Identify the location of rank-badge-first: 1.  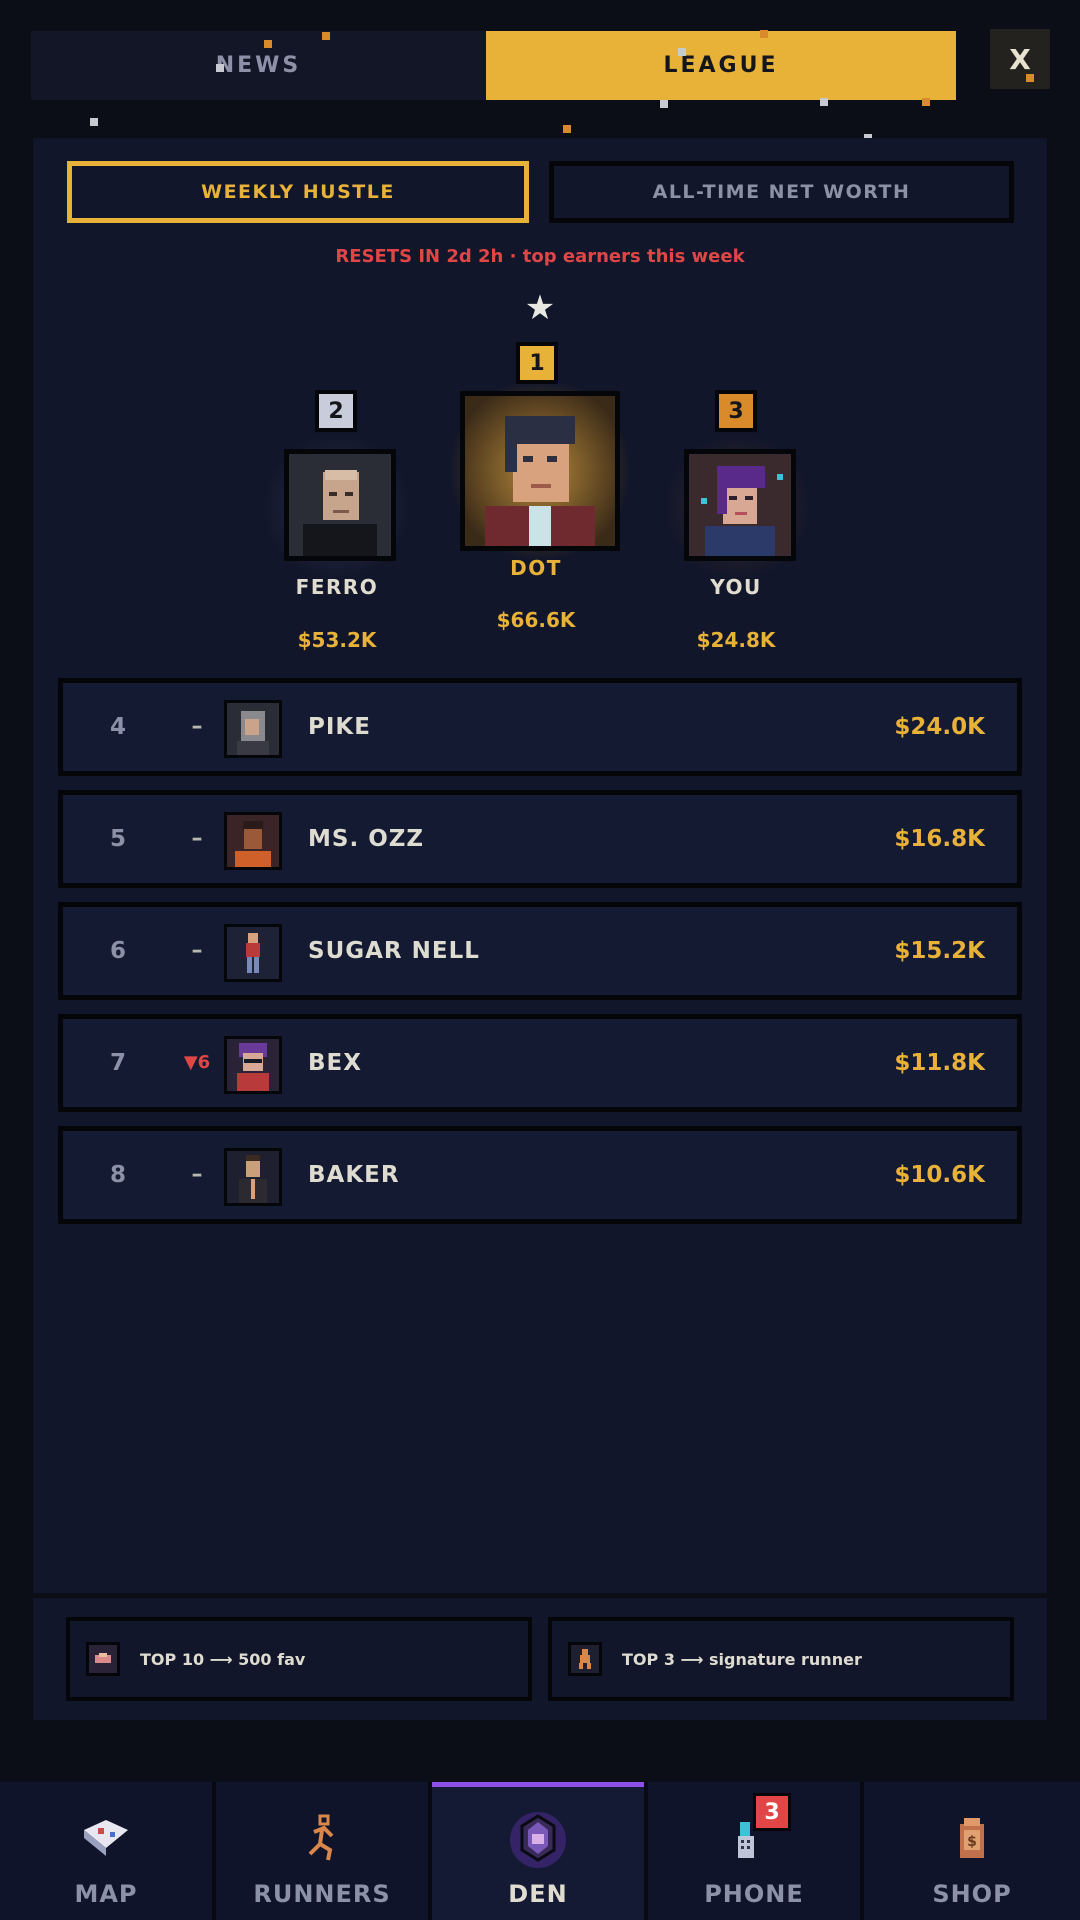
(537, 363).